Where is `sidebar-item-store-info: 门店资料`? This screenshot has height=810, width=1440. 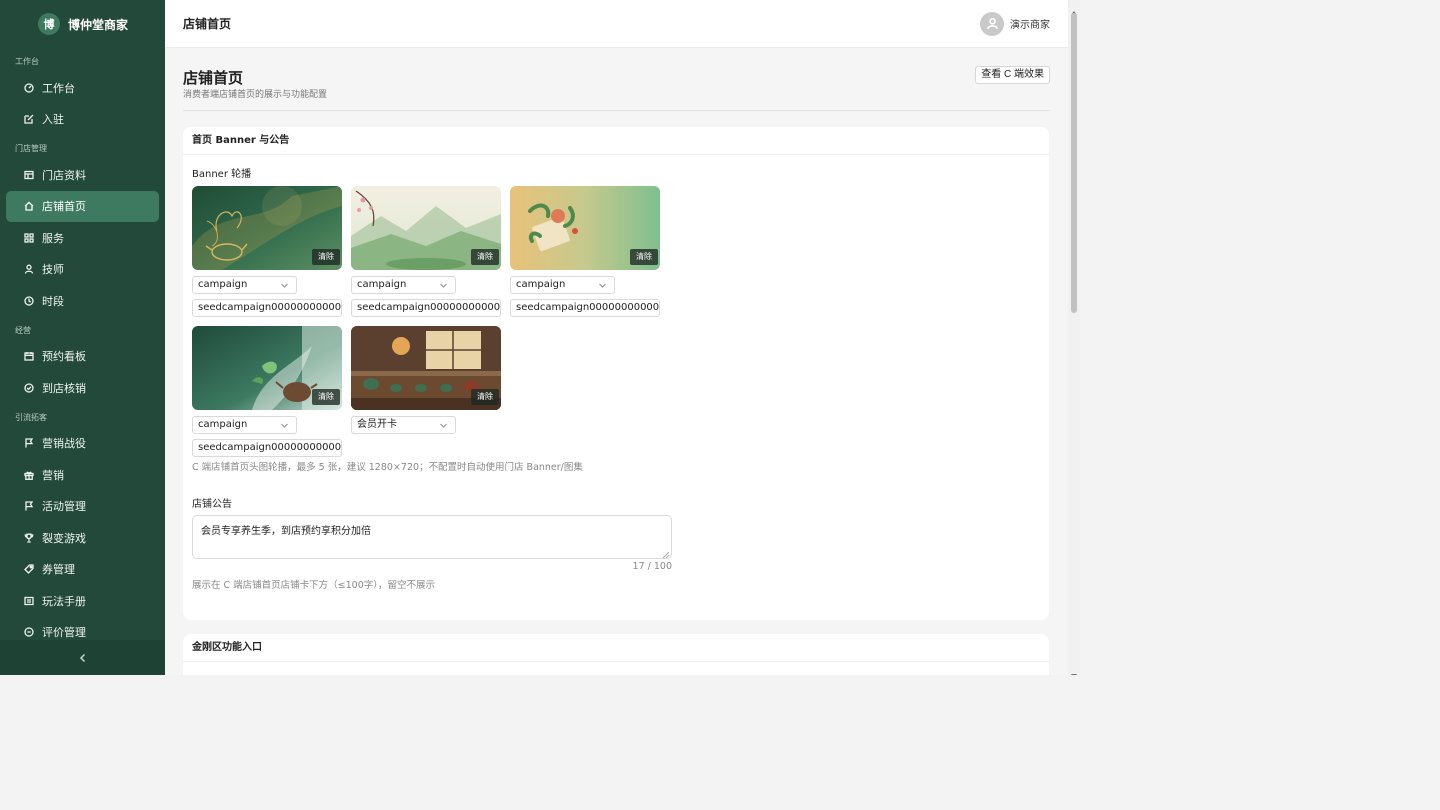 sidebar-item-store-info: 门店资料 is located at coordinates (82, 175).